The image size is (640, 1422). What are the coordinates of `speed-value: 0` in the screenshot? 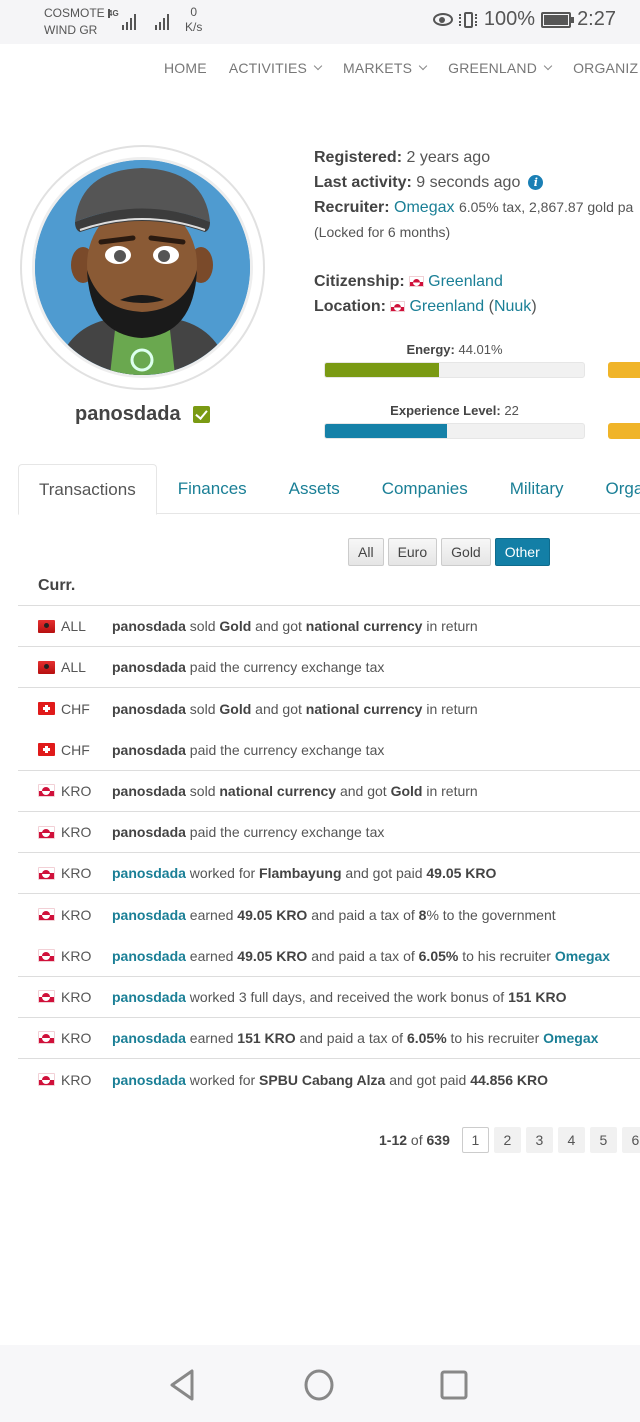 It's located at (194, 12).